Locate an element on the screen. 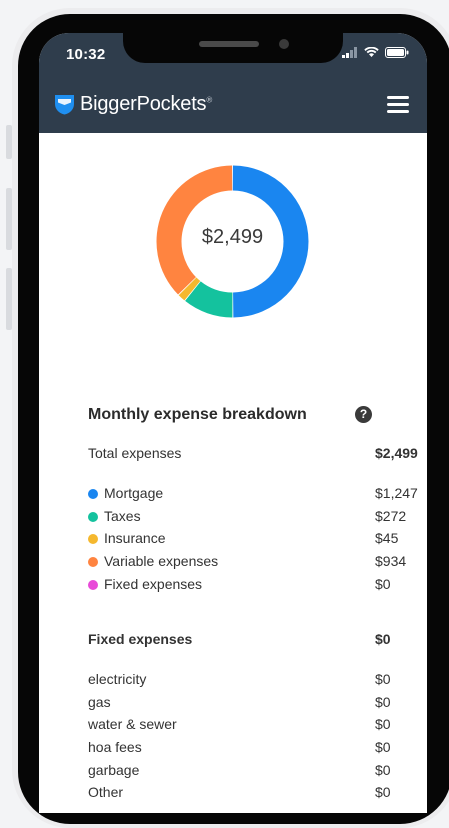  fixed-item-label: hoa fees is located at coordinates (115, 747).